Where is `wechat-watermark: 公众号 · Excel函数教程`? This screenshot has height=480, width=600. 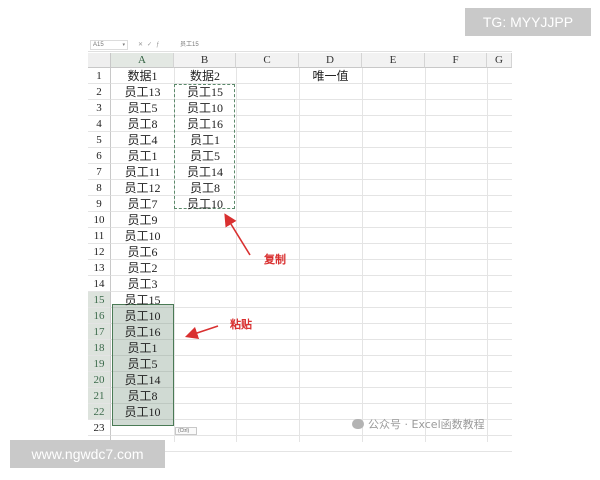
wechat-watermark: 公众号 · Excel函数教程 is located at coordinates (418, 424).